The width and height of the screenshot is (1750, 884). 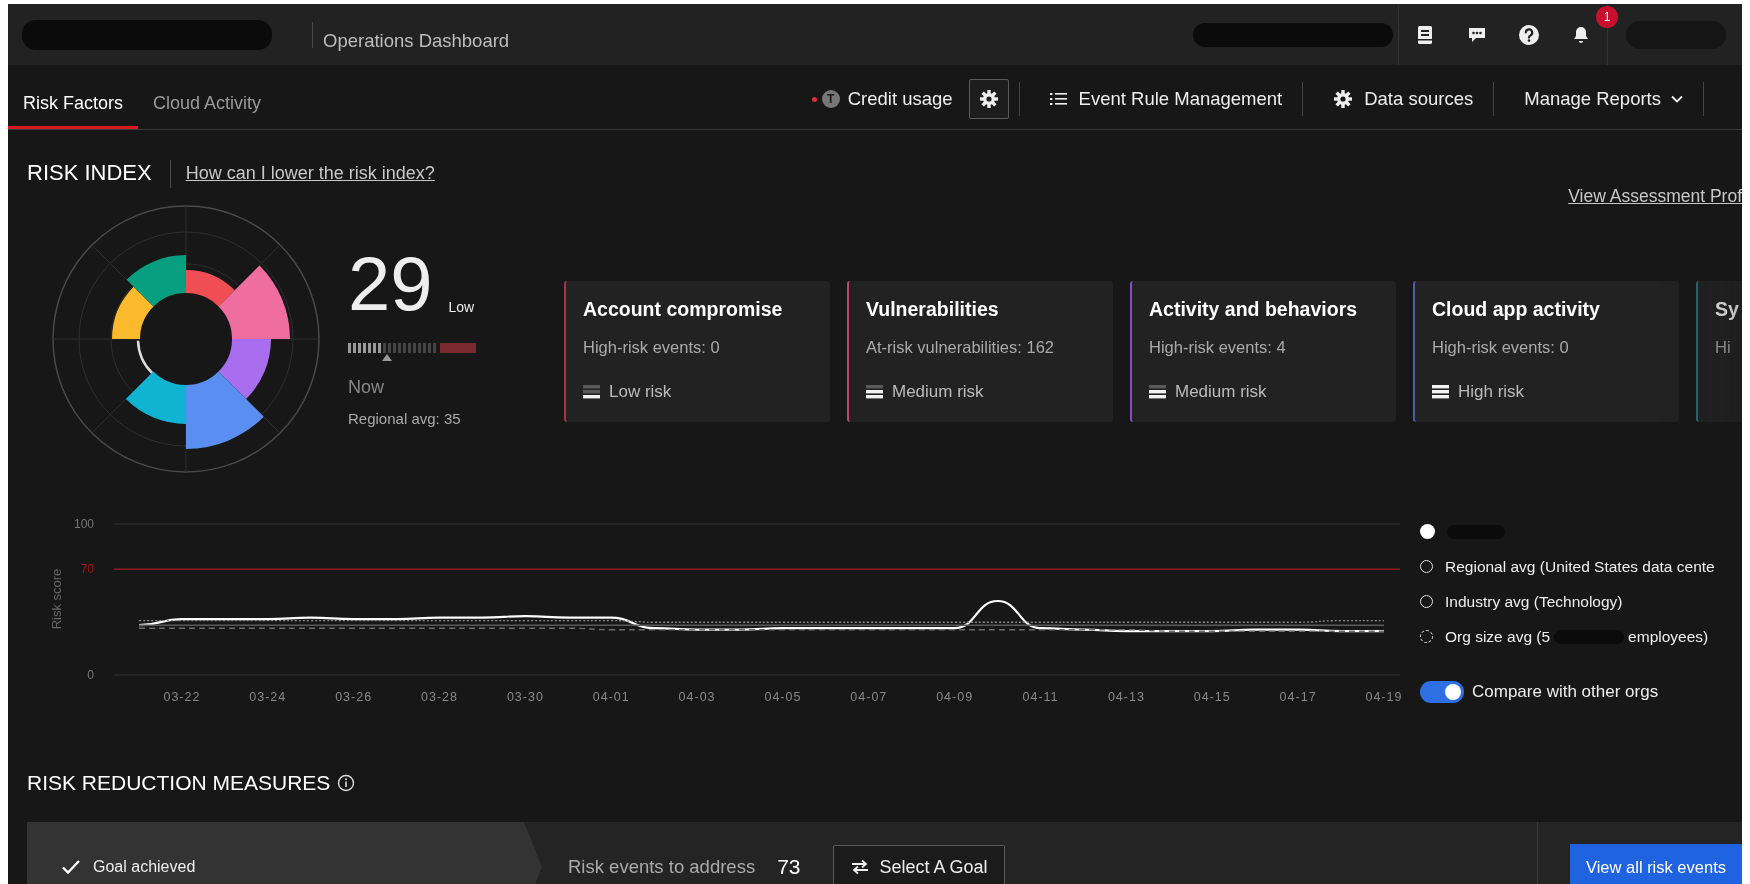 What do you see at coordinates (73, 97) in the screenshot?
I see `tab: Risk Factors` at bounding box center [73, 97].